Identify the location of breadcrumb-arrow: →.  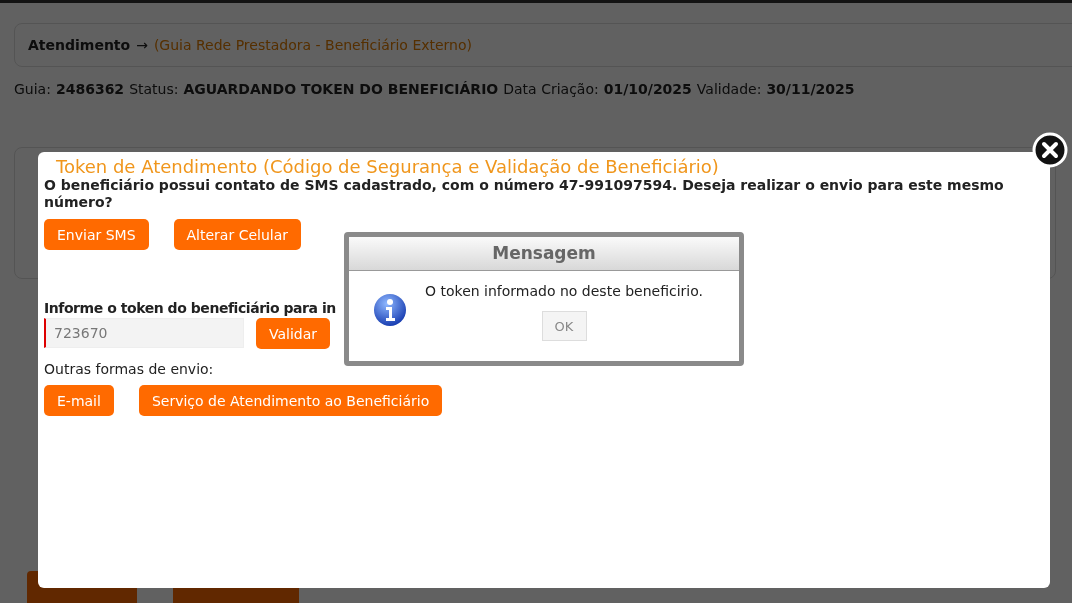
(142, 45).